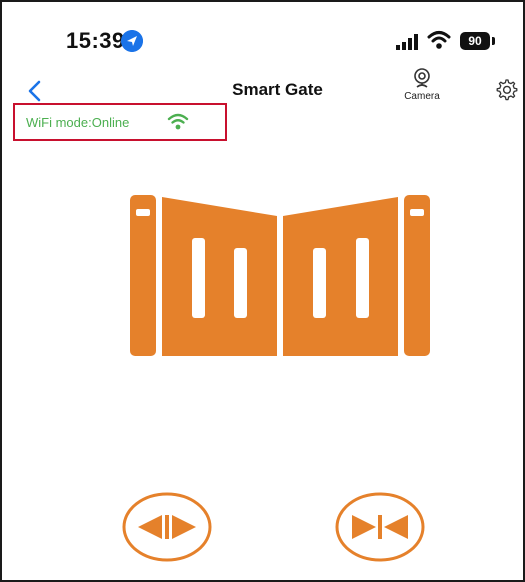 Image resolution: width=525 pixels, height=582 pixels. What do you see at coordinates (422, 78) in the screenshot?
I see `camera-icon` at bounding box center [422, 78].